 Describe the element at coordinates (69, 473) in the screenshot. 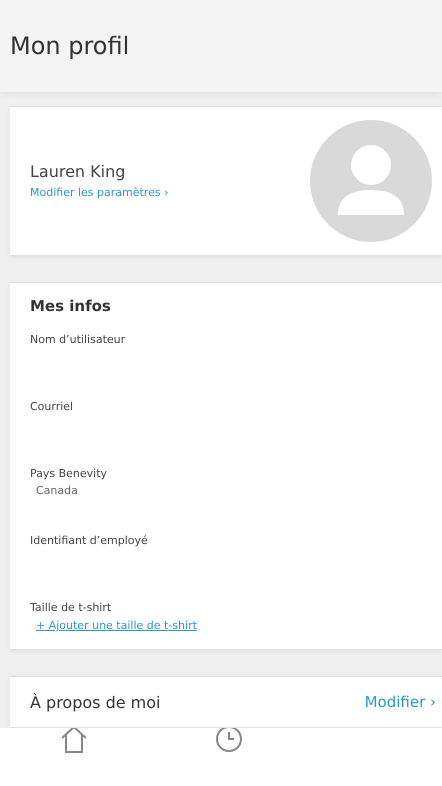

I see `field-label: Pays Benevity` at that location.